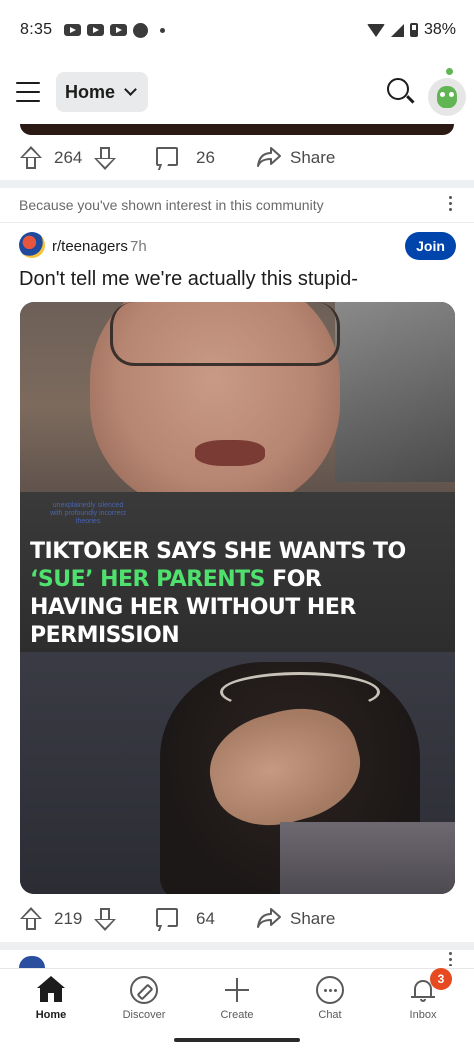  What do you see at coordinates (105, 635) in the screenshot?
I see `headline-line: PERMISSION` at bounding box center [105, 635].